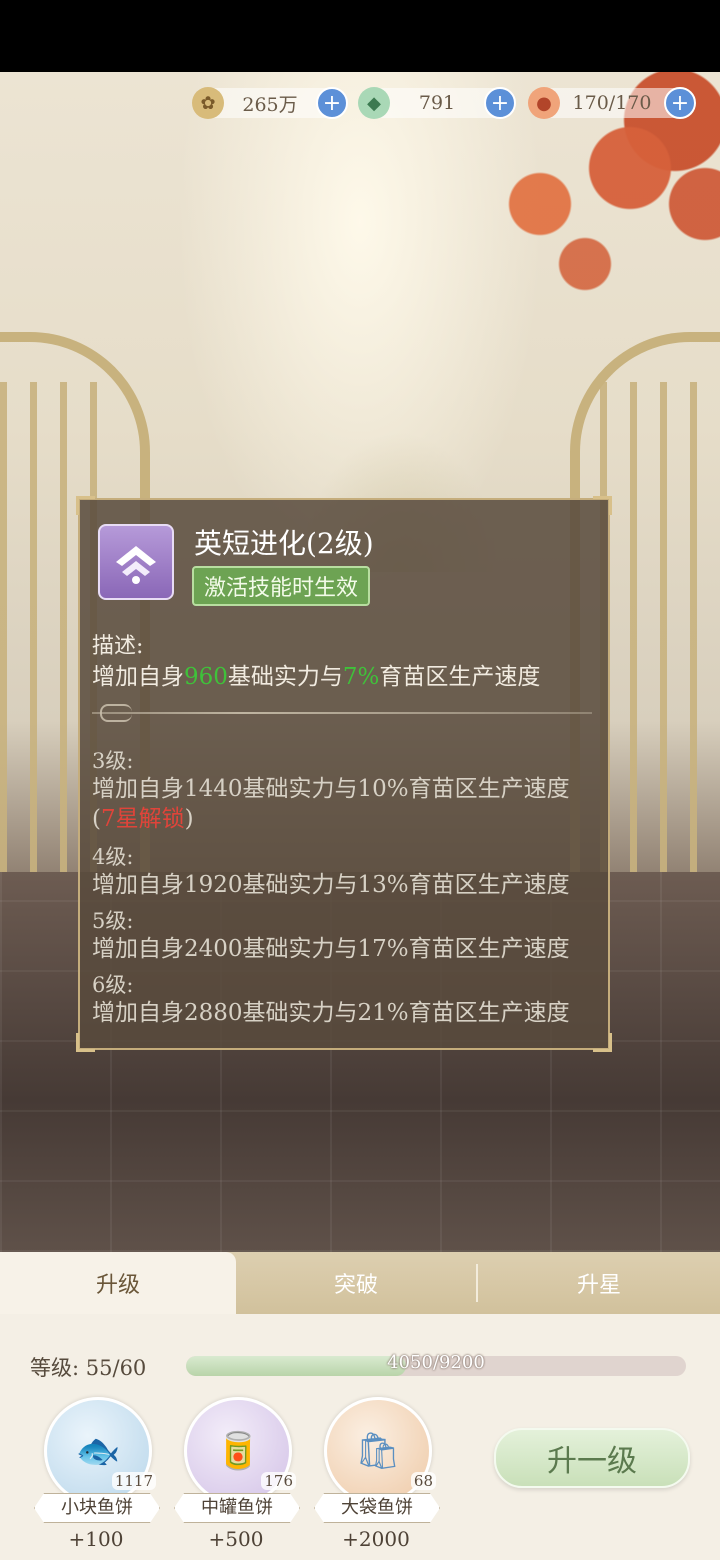  Describe the element at coordinates (331, 999) in the screenshot. I see `level-6-entry: 6级: 增加自身2880基础实力与21%育苗区生产速度` at that location.